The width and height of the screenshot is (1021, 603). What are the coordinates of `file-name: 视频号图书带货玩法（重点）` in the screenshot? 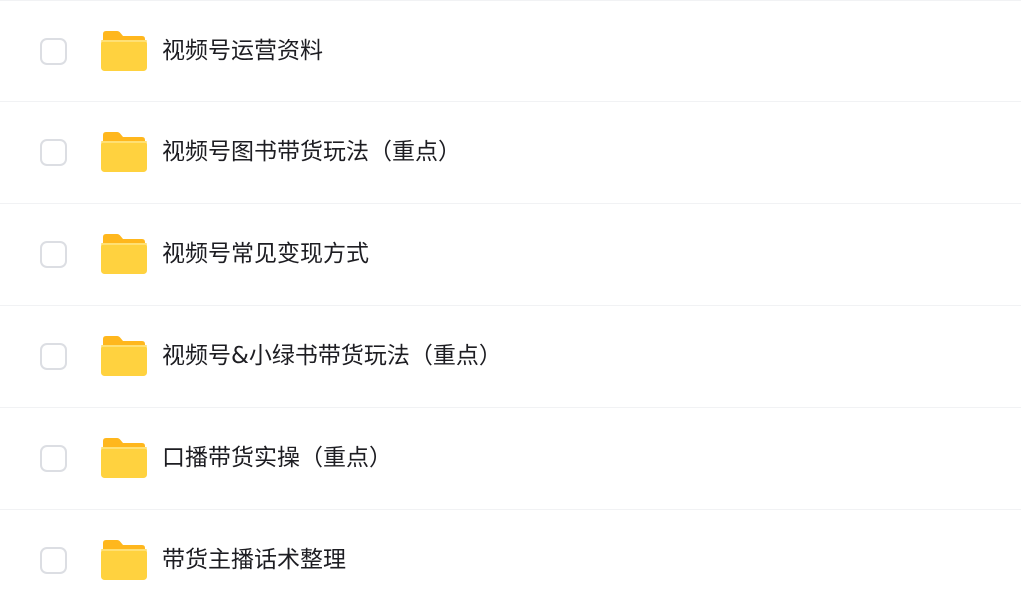 It's located at (311, 152).